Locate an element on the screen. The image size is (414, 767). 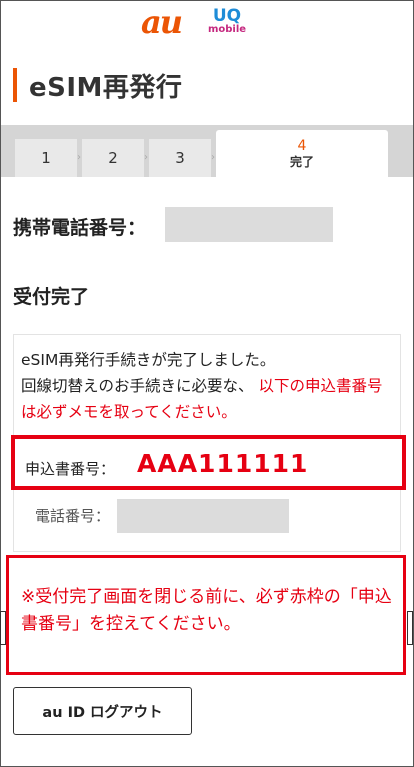
step-label: 完了 is located at coordinates (301, 161).